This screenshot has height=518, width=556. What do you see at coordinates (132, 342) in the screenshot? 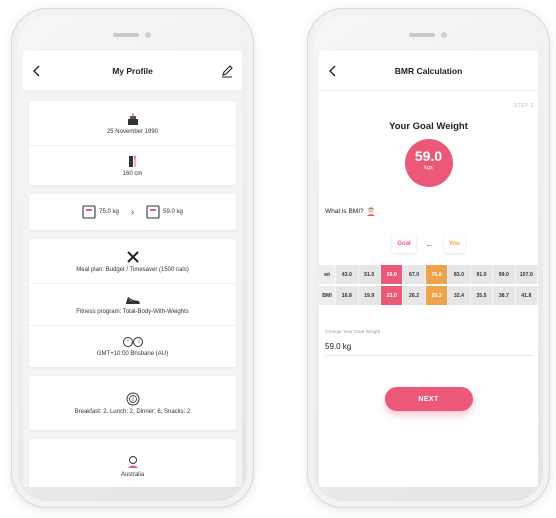
I see `clock-icon` at bounding box center [132, 342].